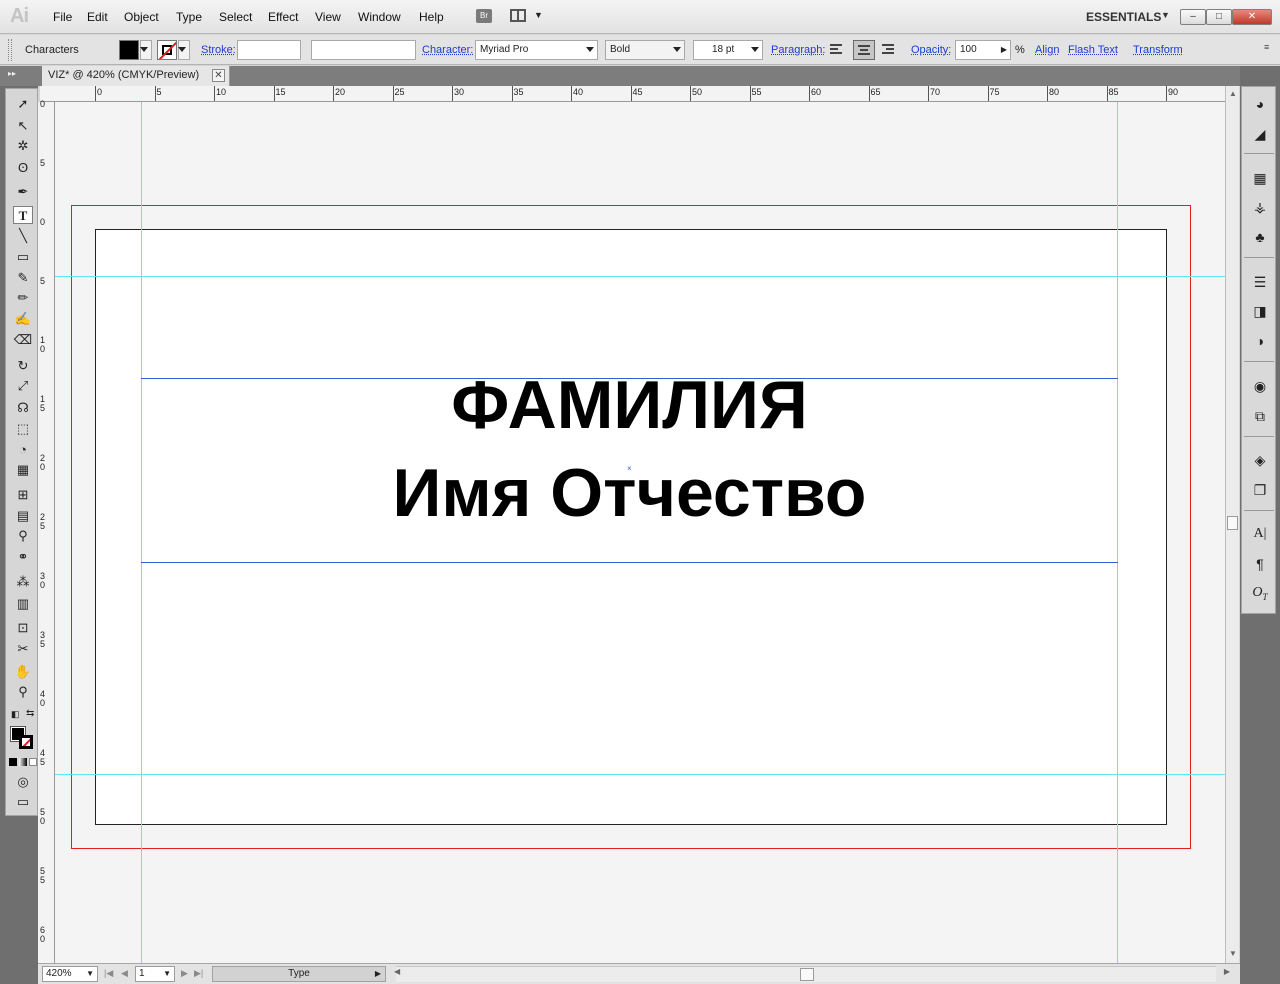 The image size is (1280, 984). Describe the element at coordinates (1123, 17) in the screenshot. I see `workspace-switcher: ESSENTIALS` at that location.